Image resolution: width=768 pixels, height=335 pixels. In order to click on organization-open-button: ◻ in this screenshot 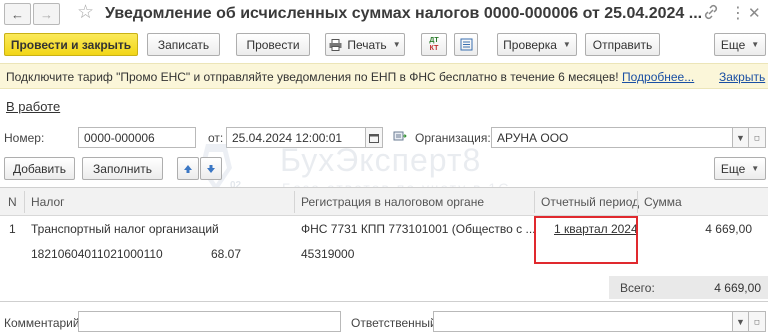, I will do `click(757, 137)`.